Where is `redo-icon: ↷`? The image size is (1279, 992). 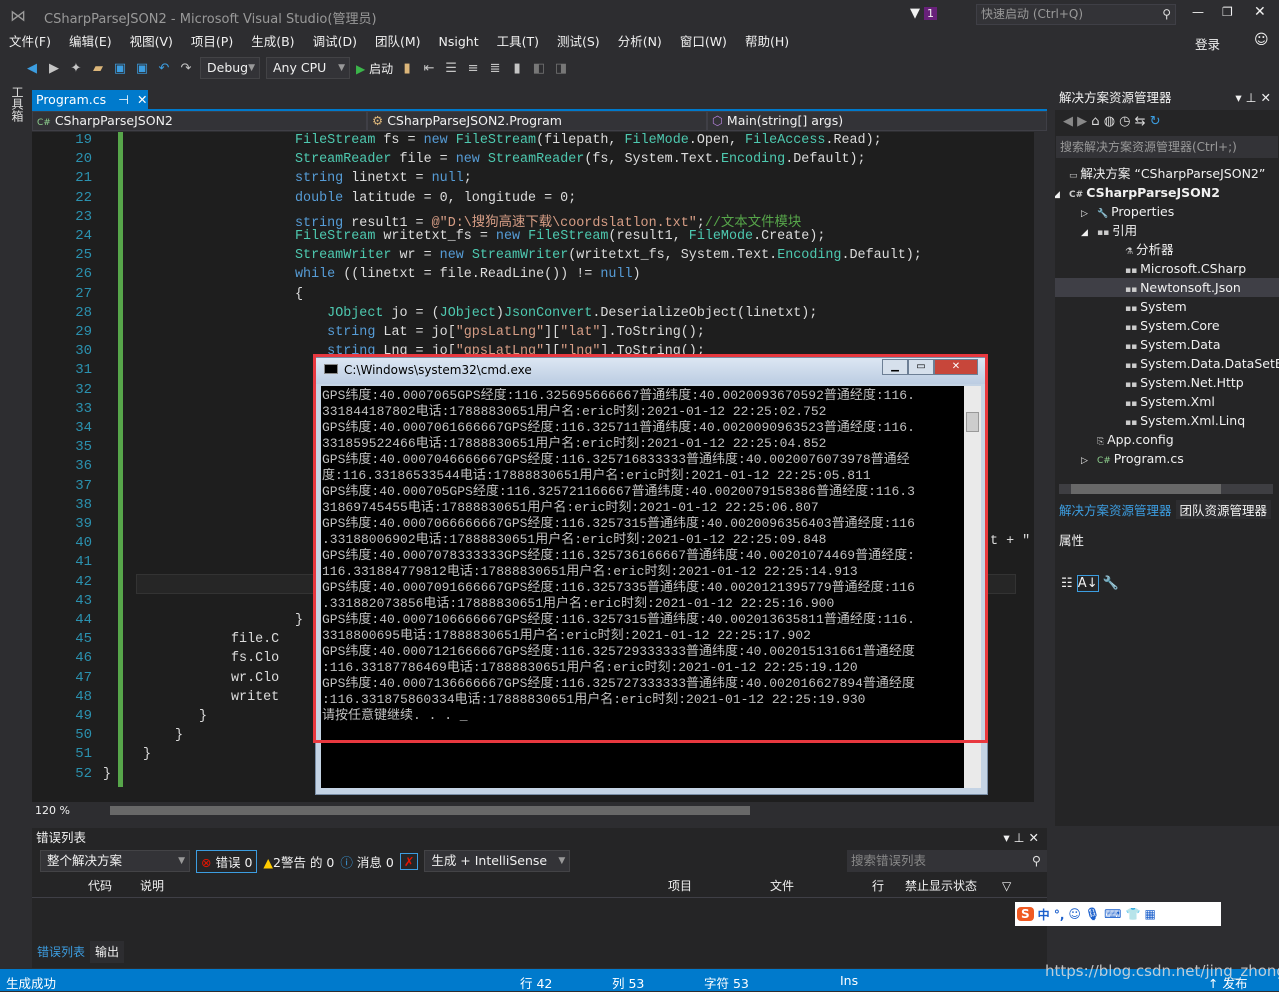 redo-icon: ↷ is located at coordinates (186, 68).